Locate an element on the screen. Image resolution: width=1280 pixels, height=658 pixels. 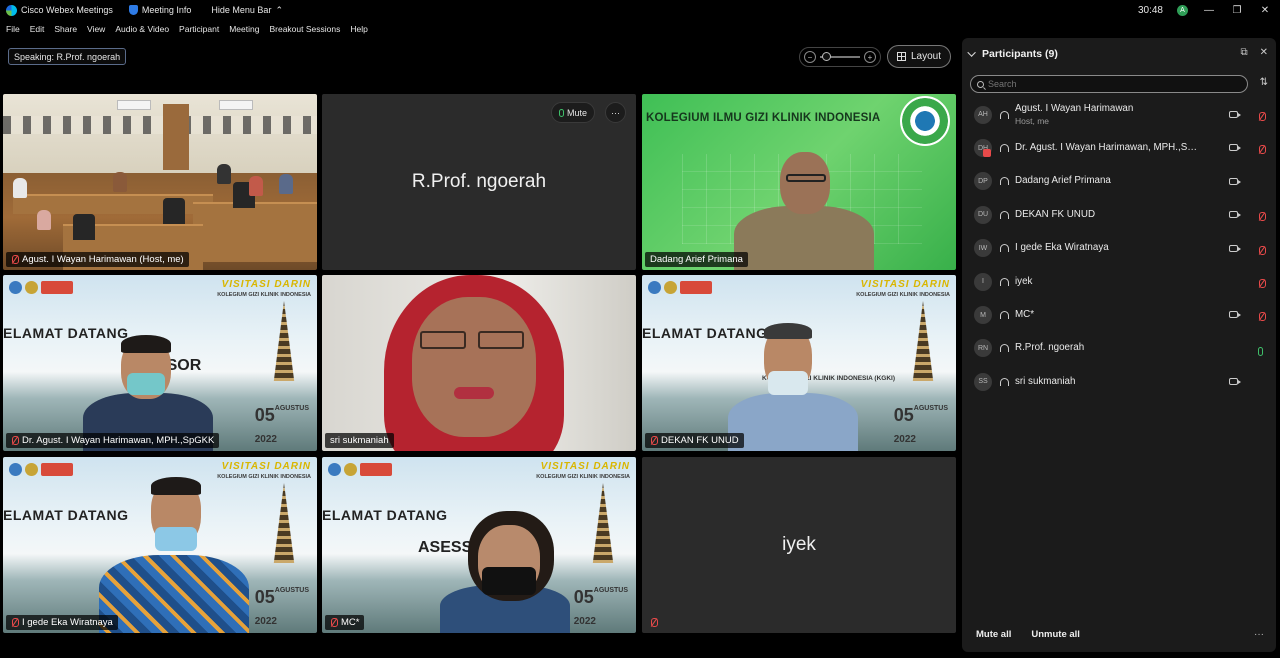
zoom-slider is located at coordinates (840, 56).